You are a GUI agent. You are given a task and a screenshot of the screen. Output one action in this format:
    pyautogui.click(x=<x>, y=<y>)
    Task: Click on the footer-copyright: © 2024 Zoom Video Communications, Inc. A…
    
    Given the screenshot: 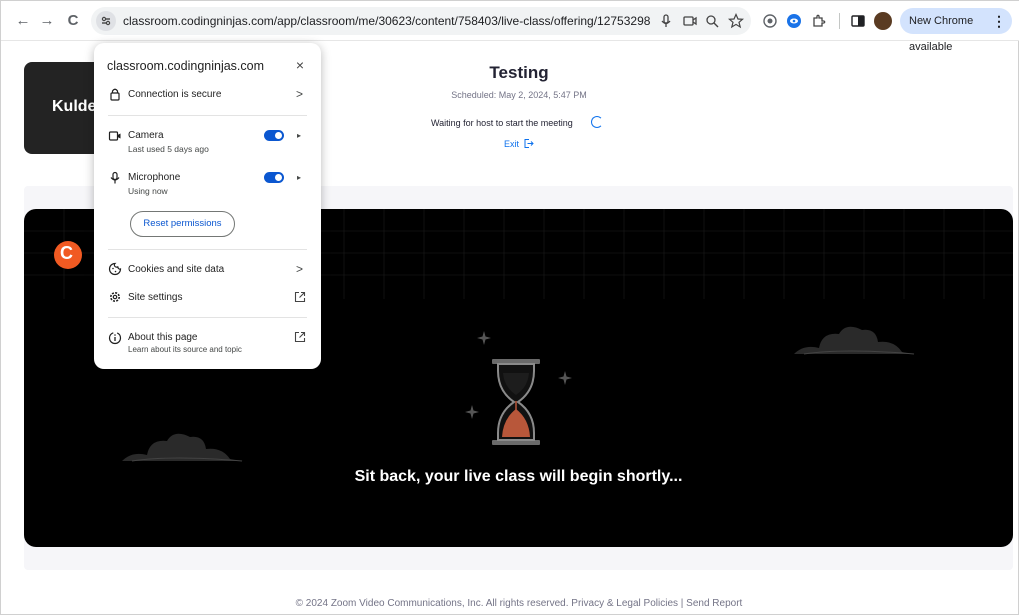 What is the action you would take?
    pyautogui.click(x=519, y=603)
    